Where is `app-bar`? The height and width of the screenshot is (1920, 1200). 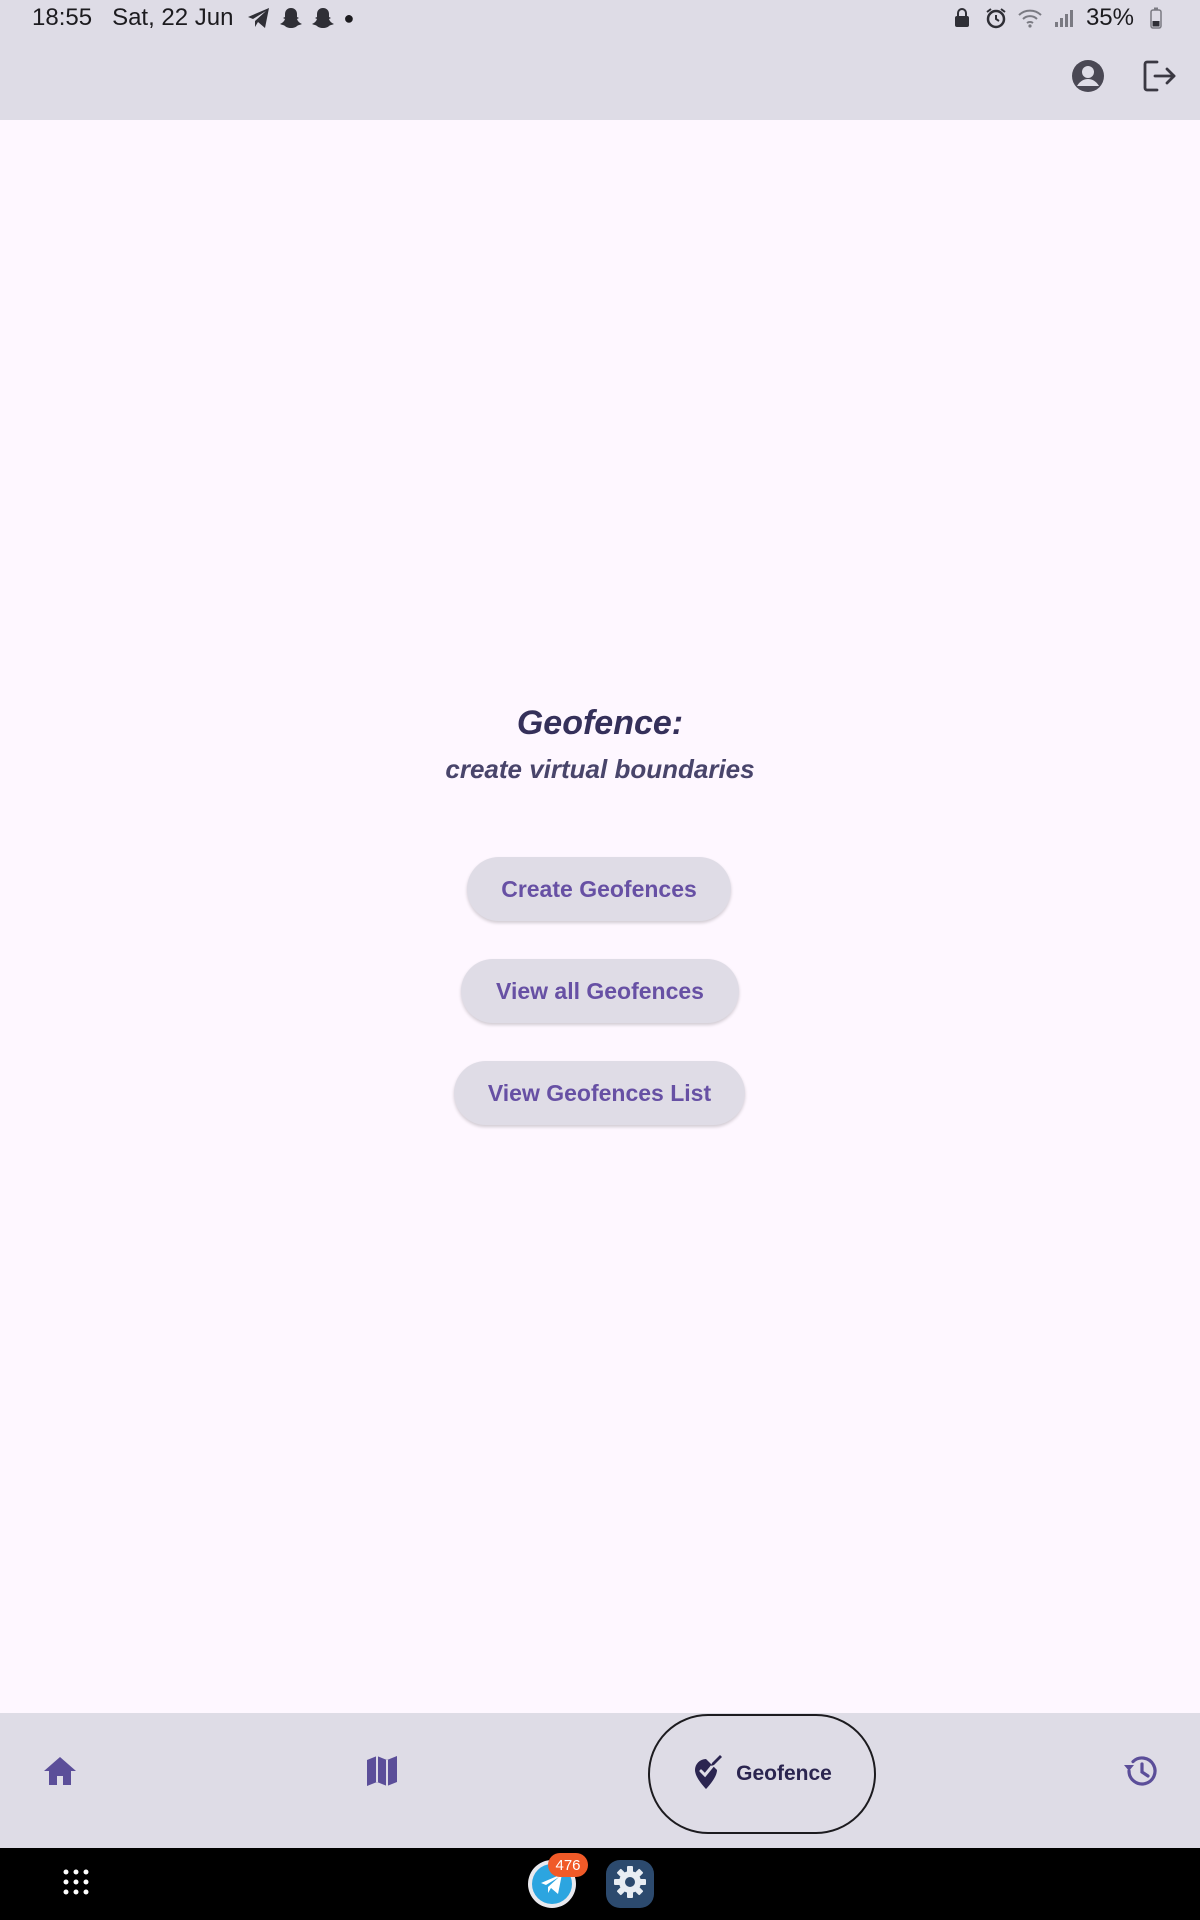 app-bar is located at coordinates (600, 78).